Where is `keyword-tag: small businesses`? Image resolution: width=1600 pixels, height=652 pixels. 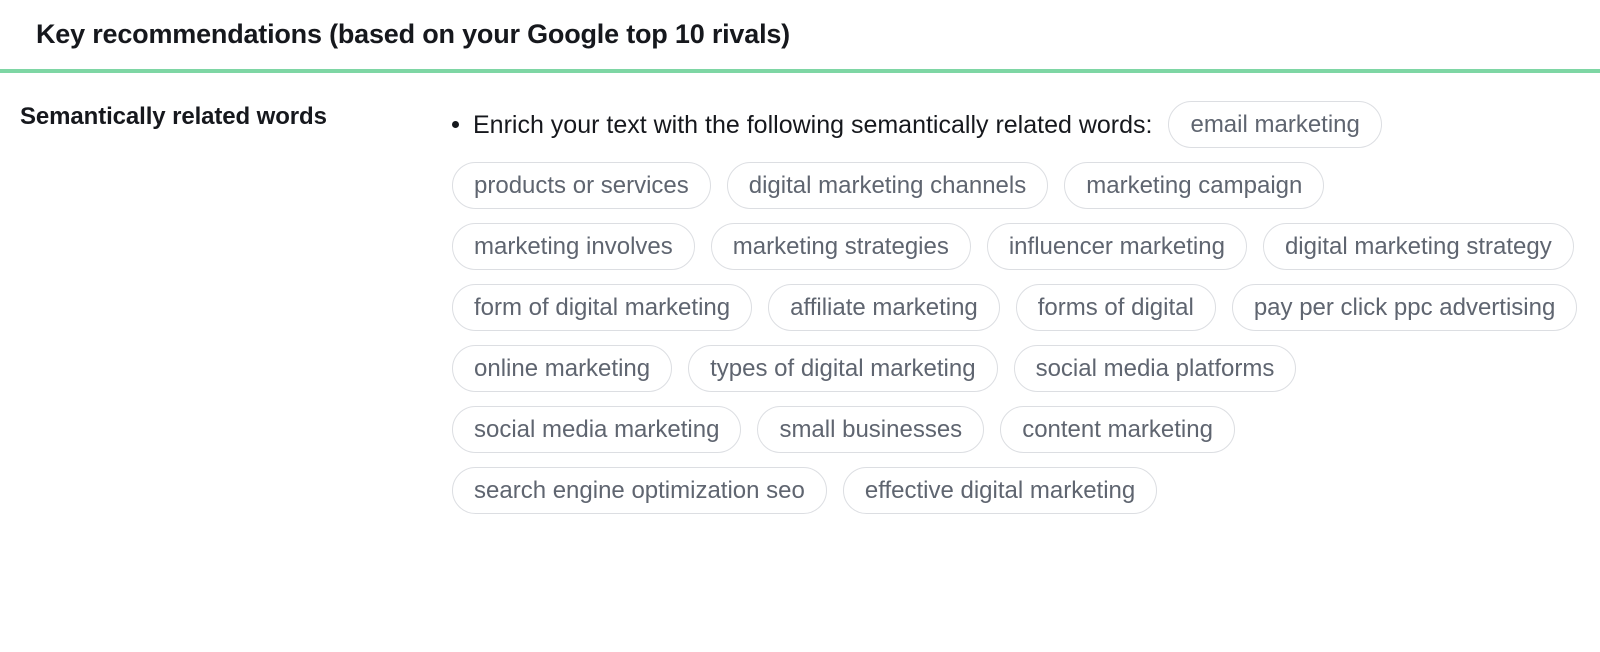 keyword-tag: small businesses is located at coordinates (871, 429).